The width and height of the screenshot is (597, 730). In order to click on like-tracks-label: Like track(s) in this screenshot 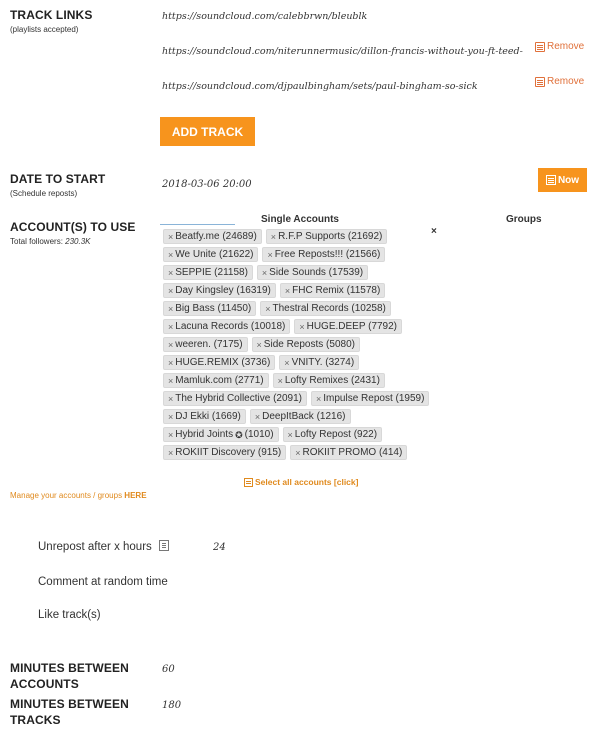, I will do `click(69, 615)`.